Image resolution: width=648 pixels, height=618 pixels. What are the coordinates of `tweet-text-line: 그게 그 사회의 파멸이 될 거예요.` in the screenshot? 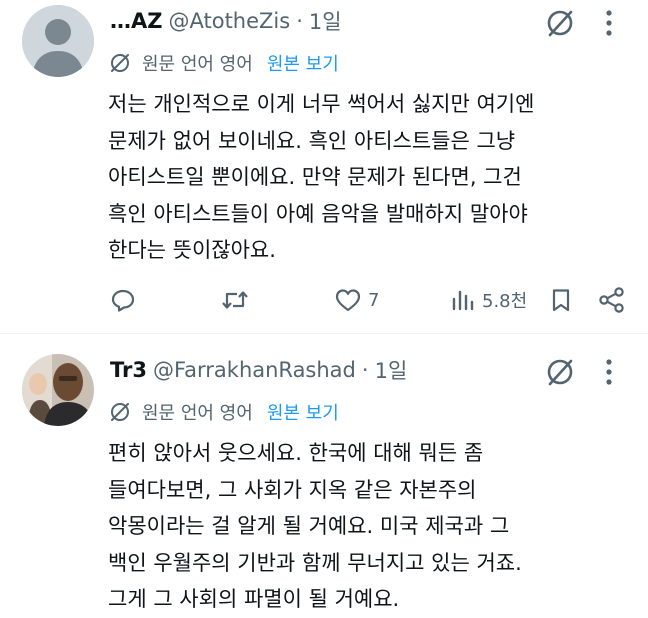 It's located at (254, 599).